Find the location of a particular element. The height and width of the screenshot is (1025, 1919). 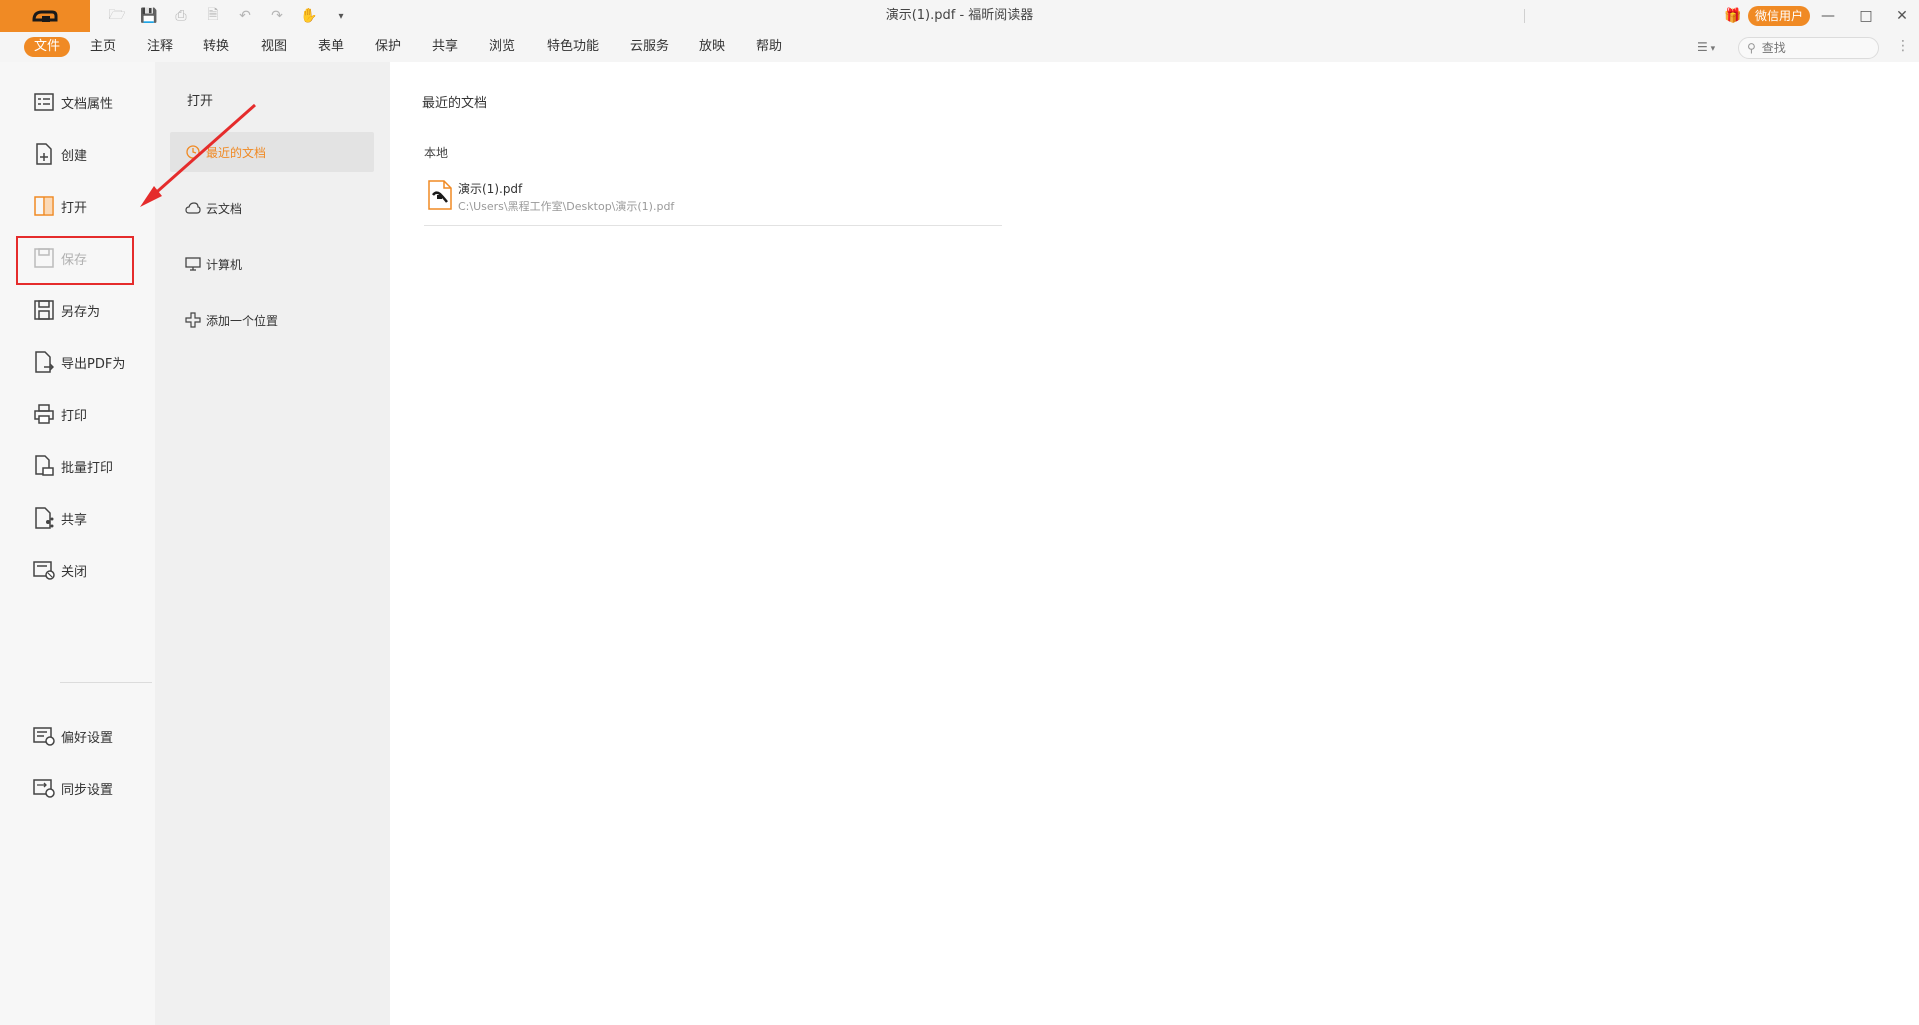

sidebar-item-label: 关闭 is located at coordinates (74, 572).